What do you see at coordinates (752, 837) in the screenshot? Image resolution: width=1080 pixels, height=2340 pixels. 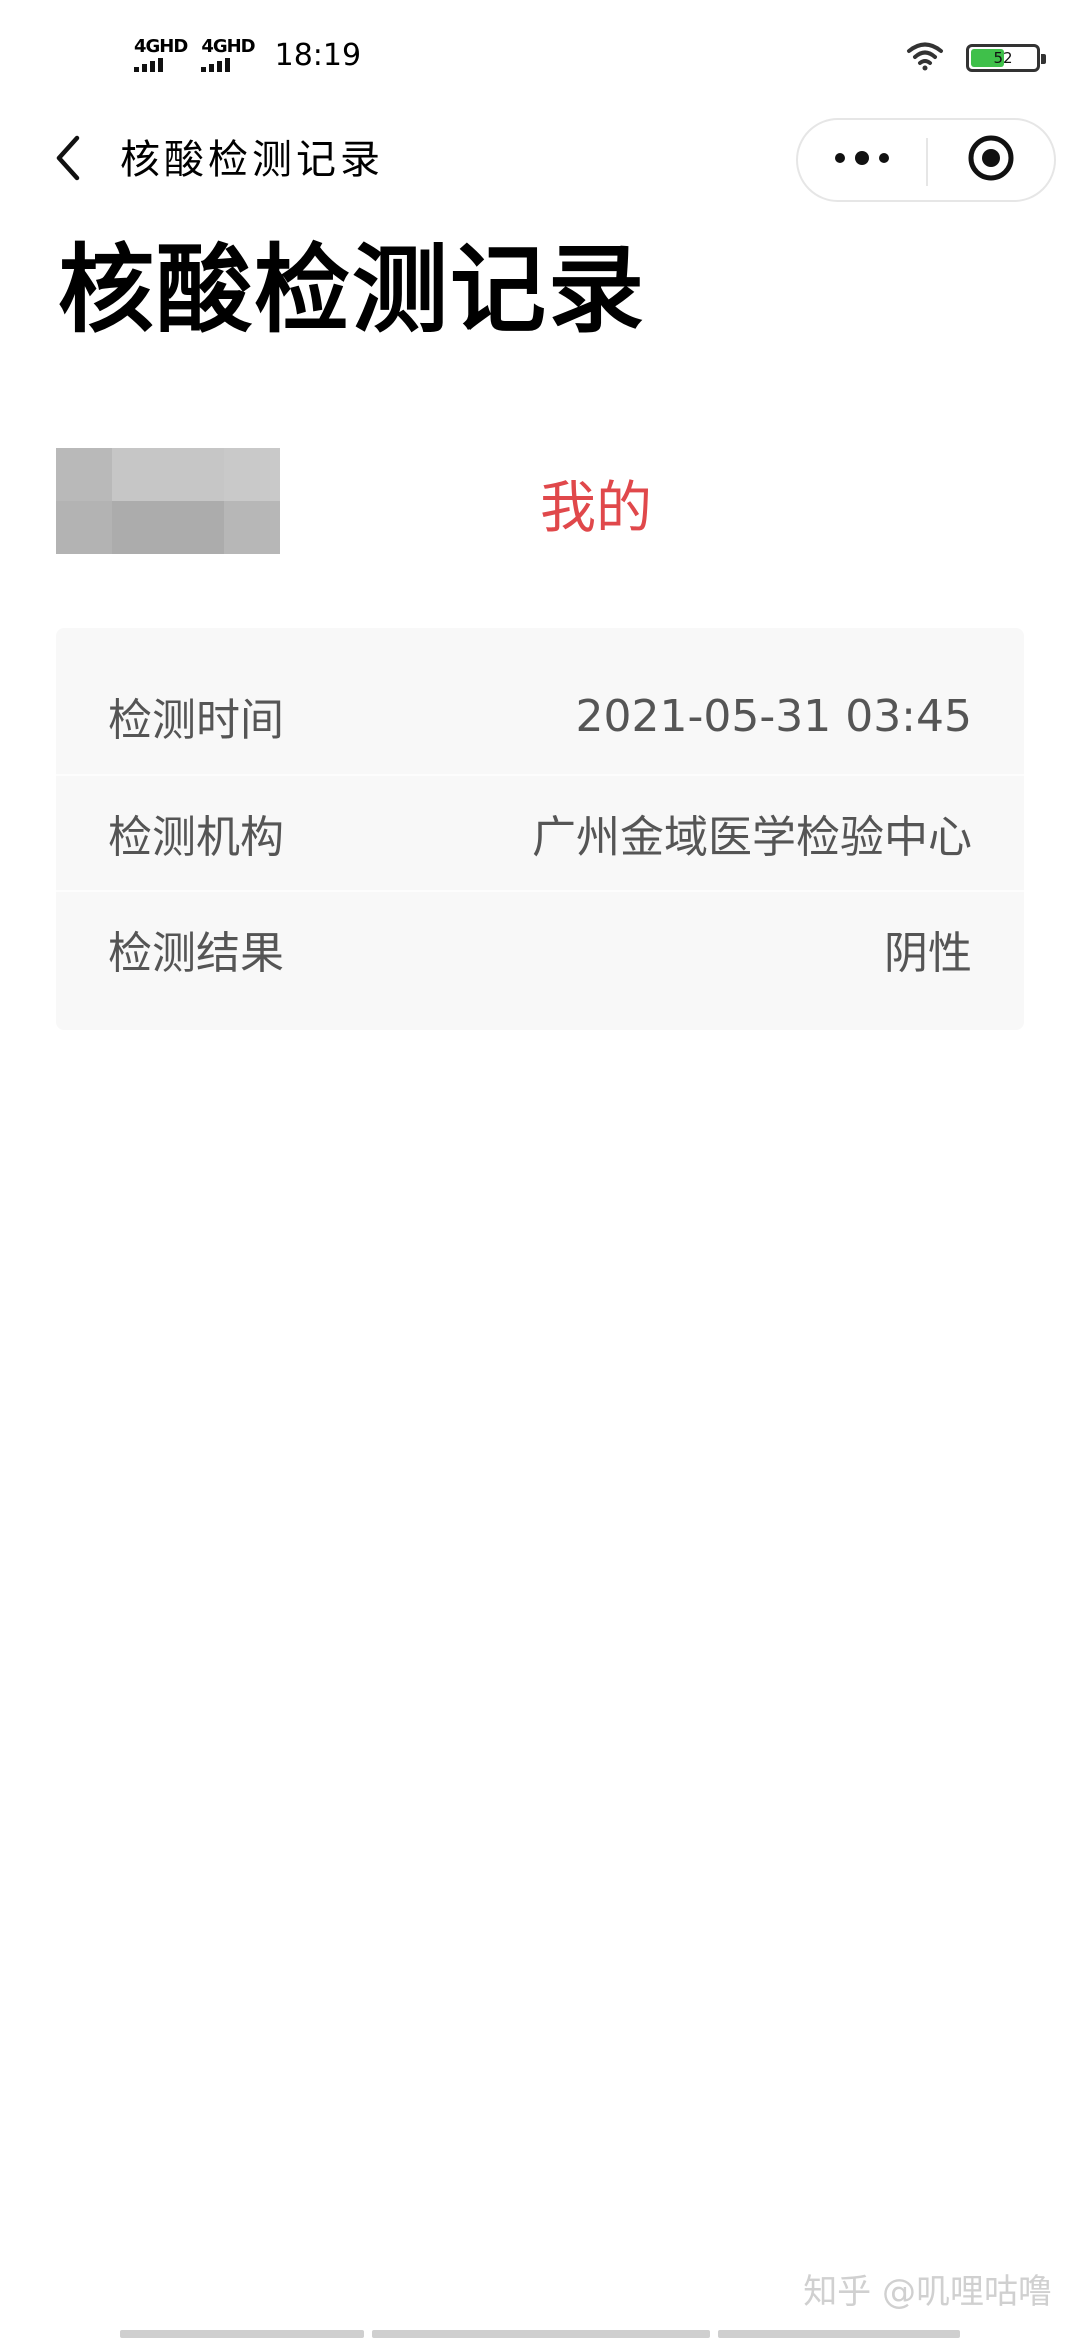 I see `record-value: 广州金域医学检验中心` at bounding box center [752, 837].